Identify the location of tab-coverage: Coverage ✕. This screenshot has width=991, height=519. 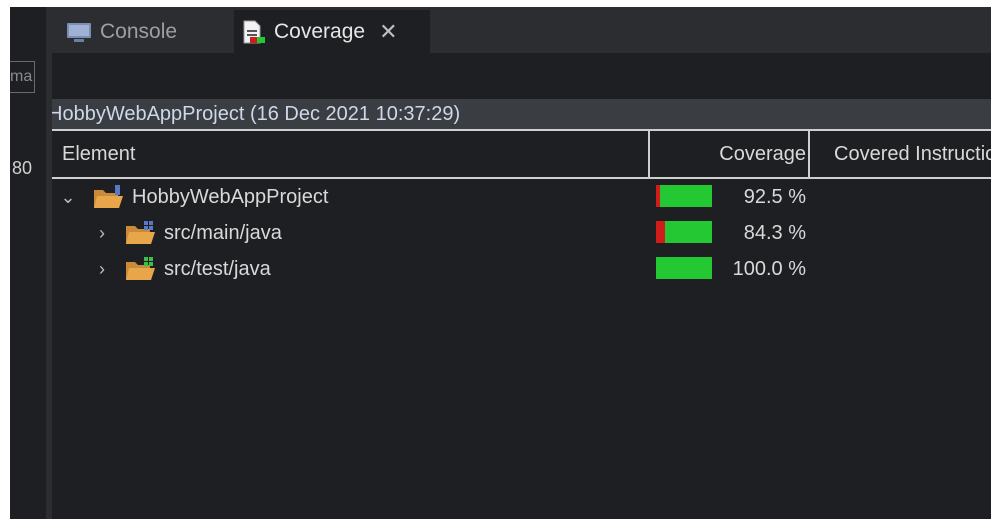
(332, 31).